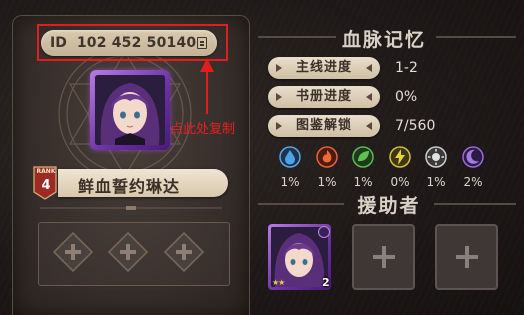 The width and height of the screenshot is (524, 315). I want to click on stat-label: 书册进度, so click(323, 96).